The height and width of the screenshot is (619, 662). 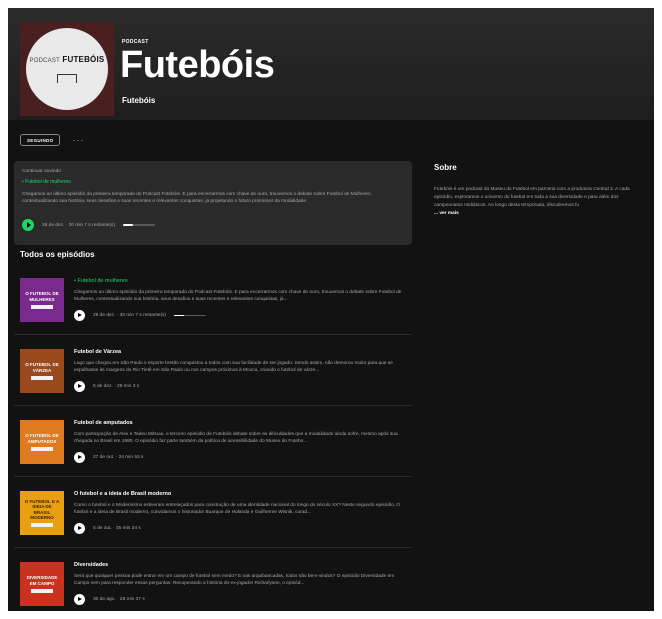 What do you see at coordinates (42, 367) in the screenshot?
I see `thumbnail-text: O FUTEBOL DE VÁRZEA` at bounding box center [42, 367].